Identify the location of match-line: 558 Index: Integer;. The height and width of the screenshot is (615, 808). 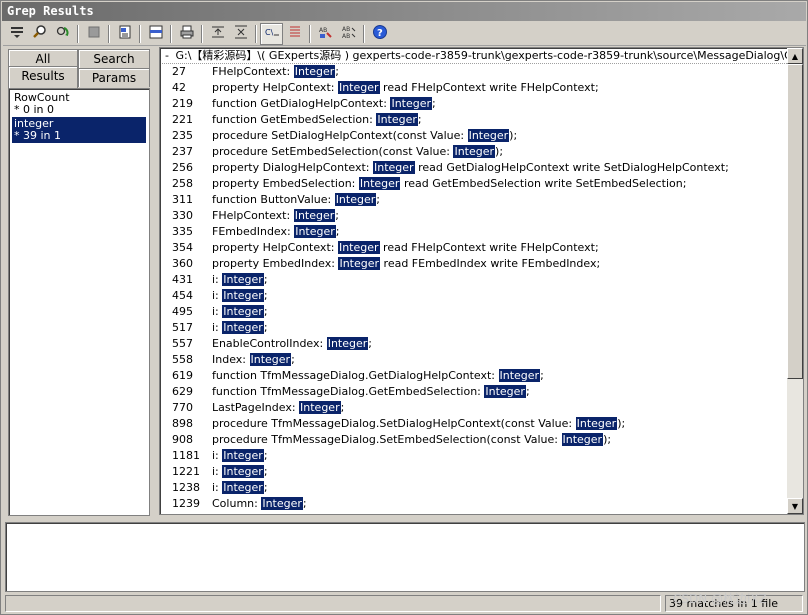
(474, 360).